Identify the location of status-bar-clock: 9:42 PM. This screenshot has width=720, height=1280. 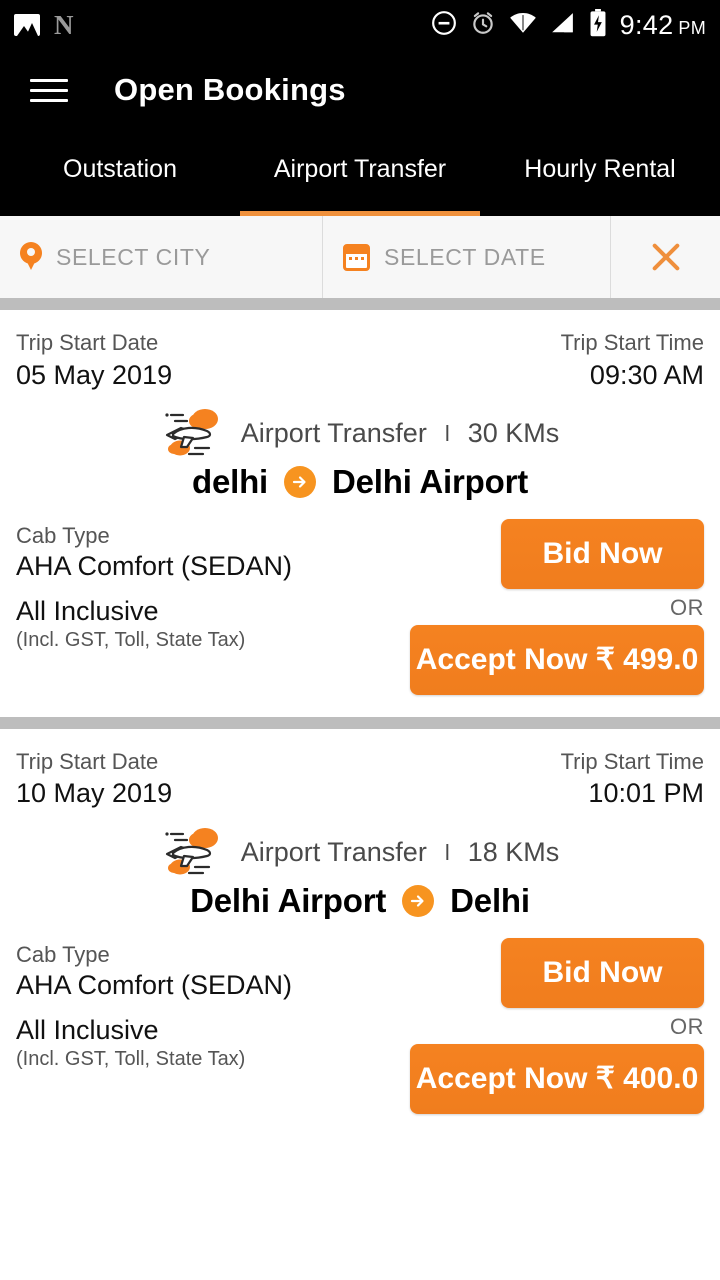
(663, 25).